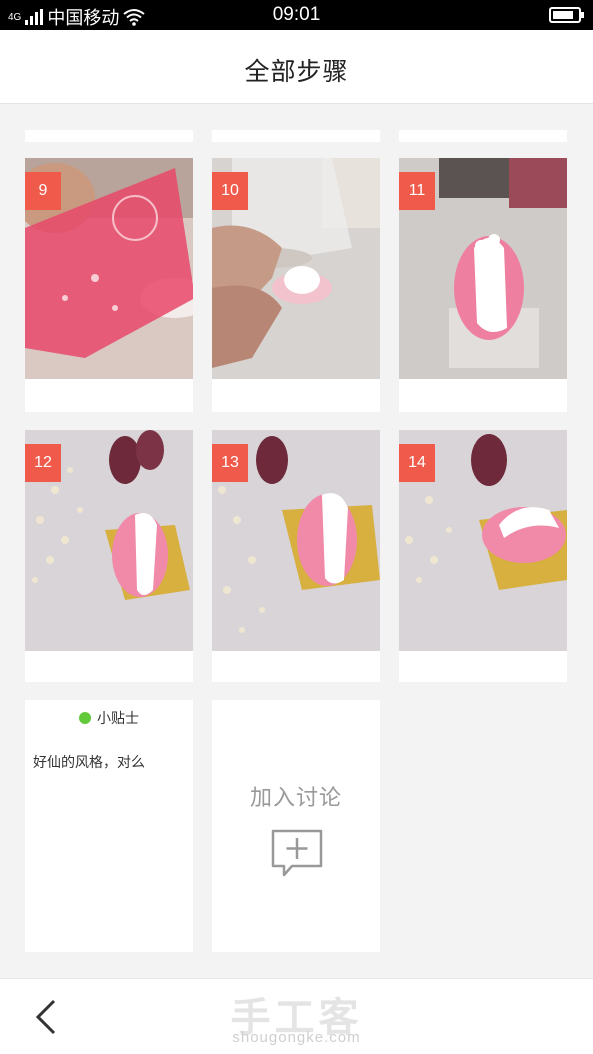 The width and height of the screenshot is (593, 1054). Describe the element at coordinates (563, 15) in the screenshot. I see `battery-fill` at that location.